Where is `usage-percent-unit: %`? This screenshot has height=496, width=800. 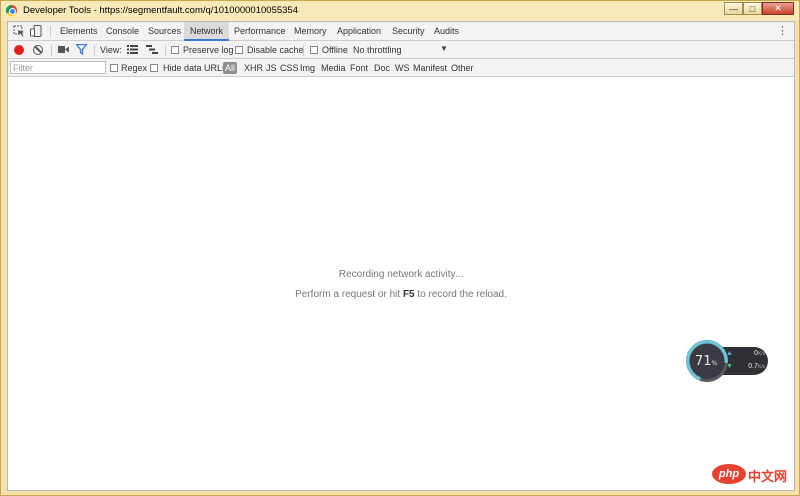
usage-percent-unit: % is located at coordinates (714, 363).